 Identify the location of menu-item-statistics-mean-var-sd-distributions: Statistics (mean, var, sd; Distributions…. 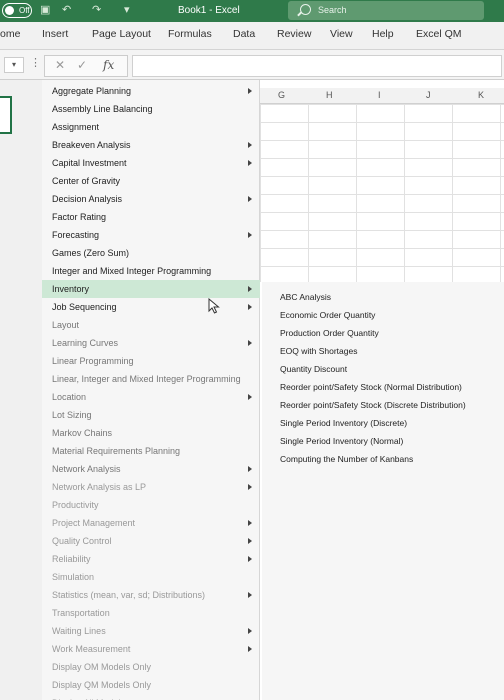
(151, 595).